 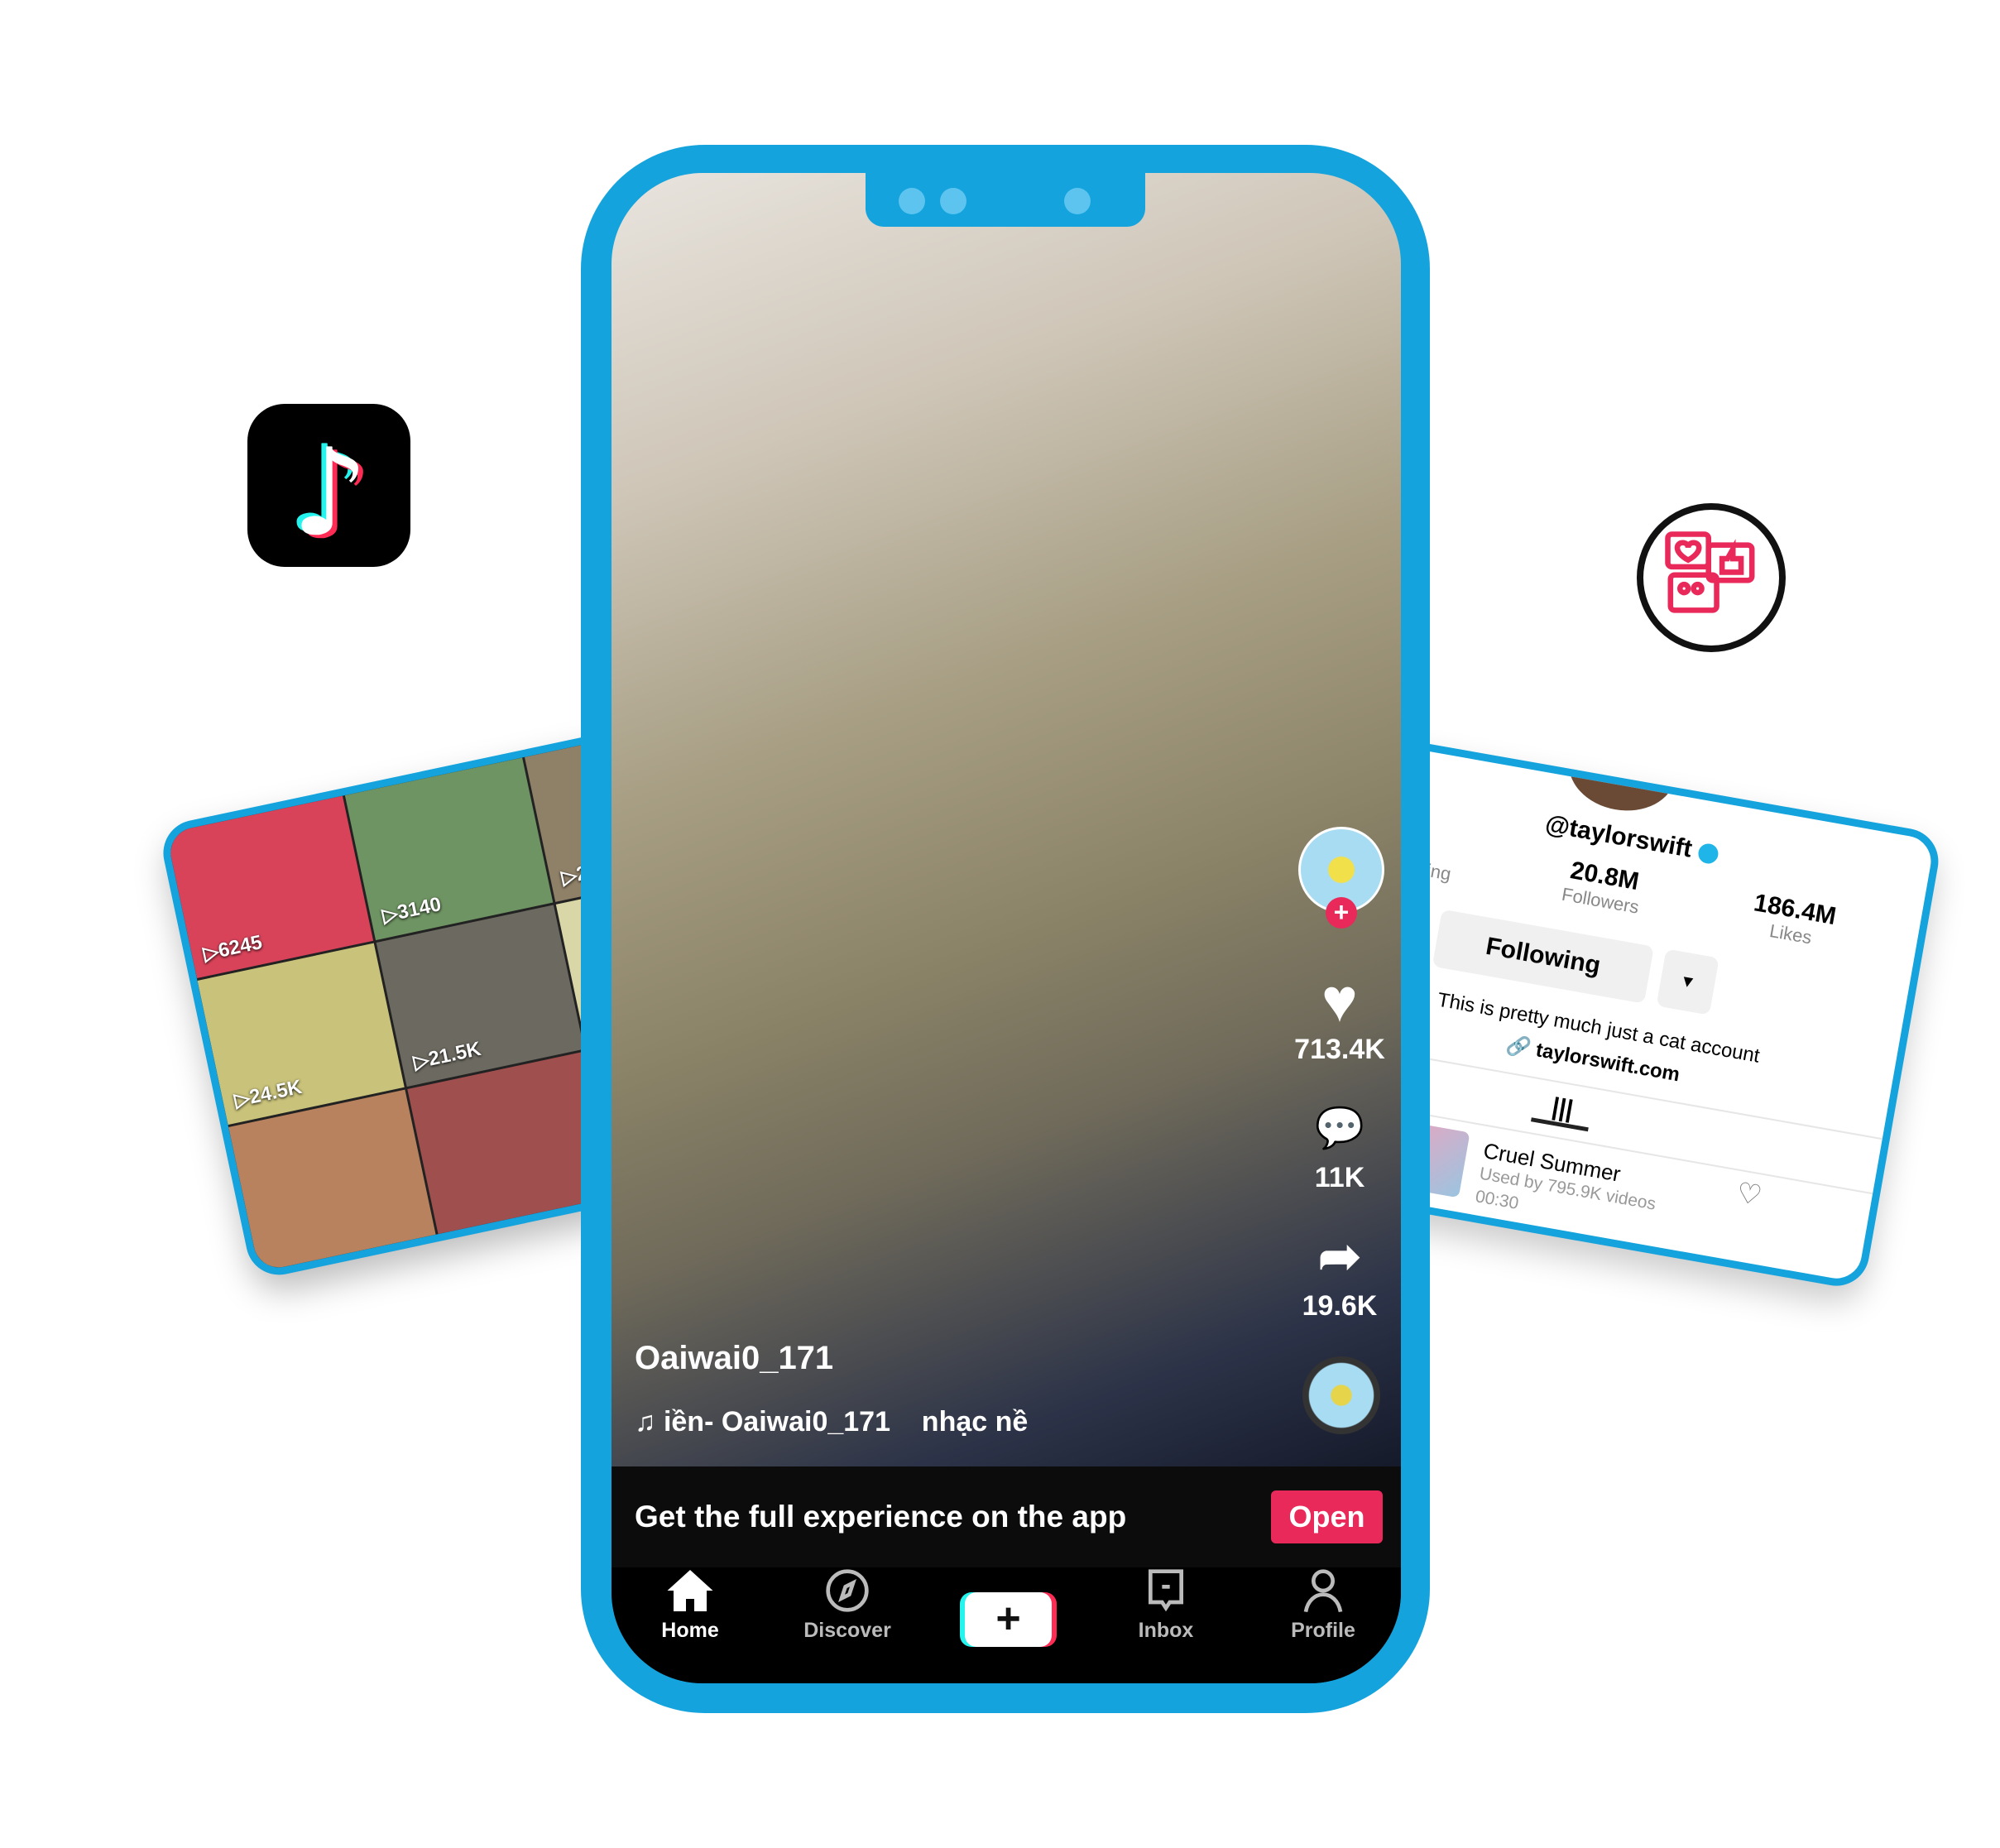 I want to click on nav-discover: Discover, so click(x=847, y=1605).